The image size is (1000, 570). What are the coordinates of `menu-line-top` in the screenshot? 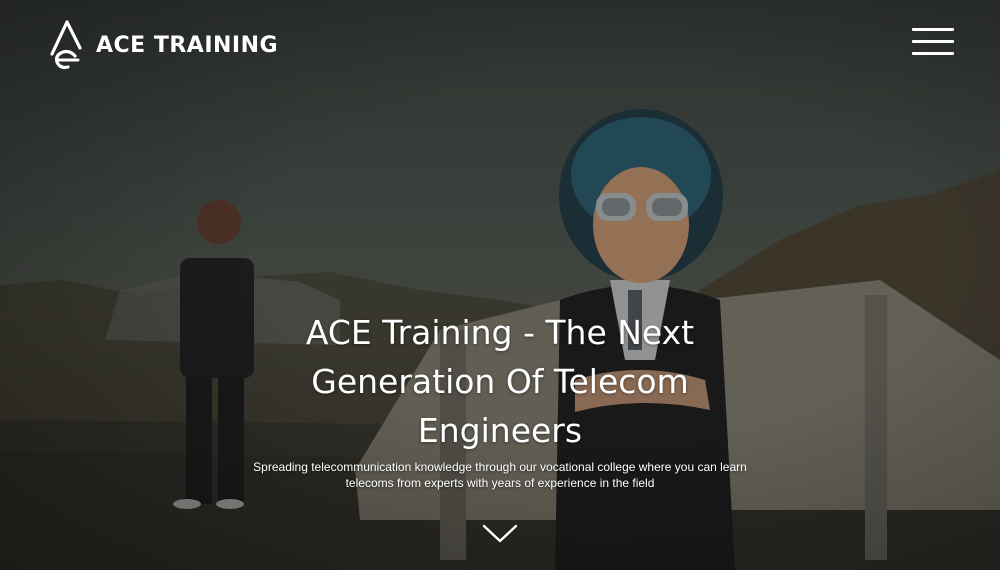 It's located at (933, 29).